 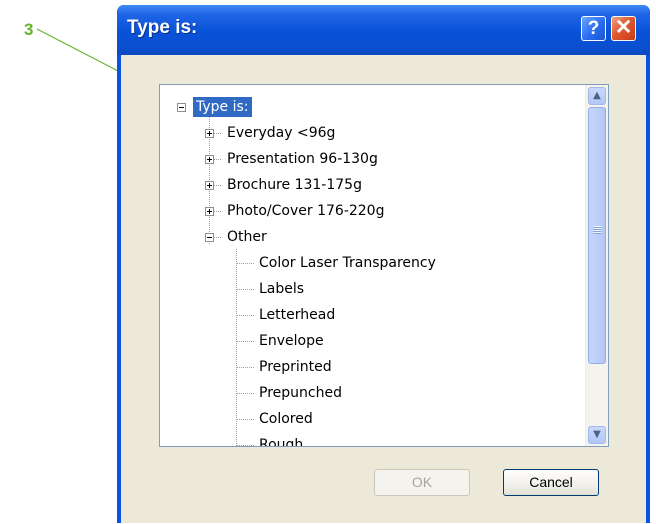 What do you see at coordinates (370, 367) in the screenshot?
I see `tree-child-item: Preprinted` at bounding box center [370, 367].